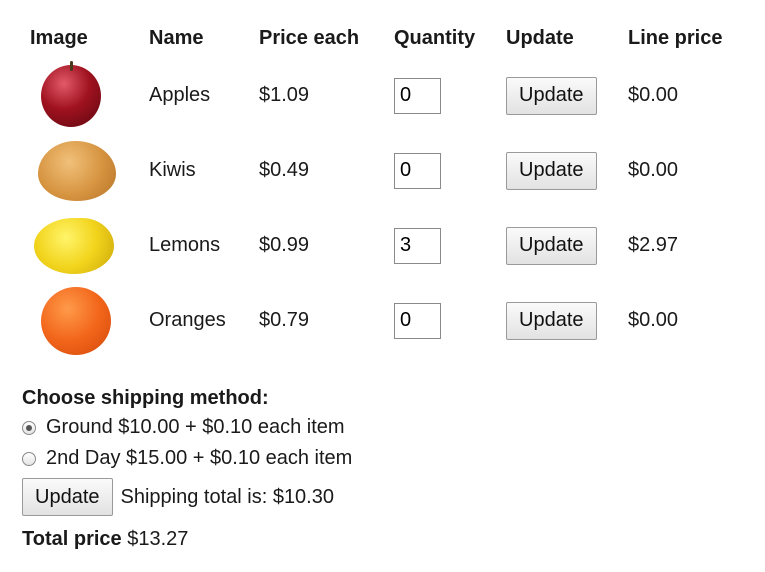 This screenshot has height=572, width=765. I want to click on header-line-price: Line price, so click(675, 37).